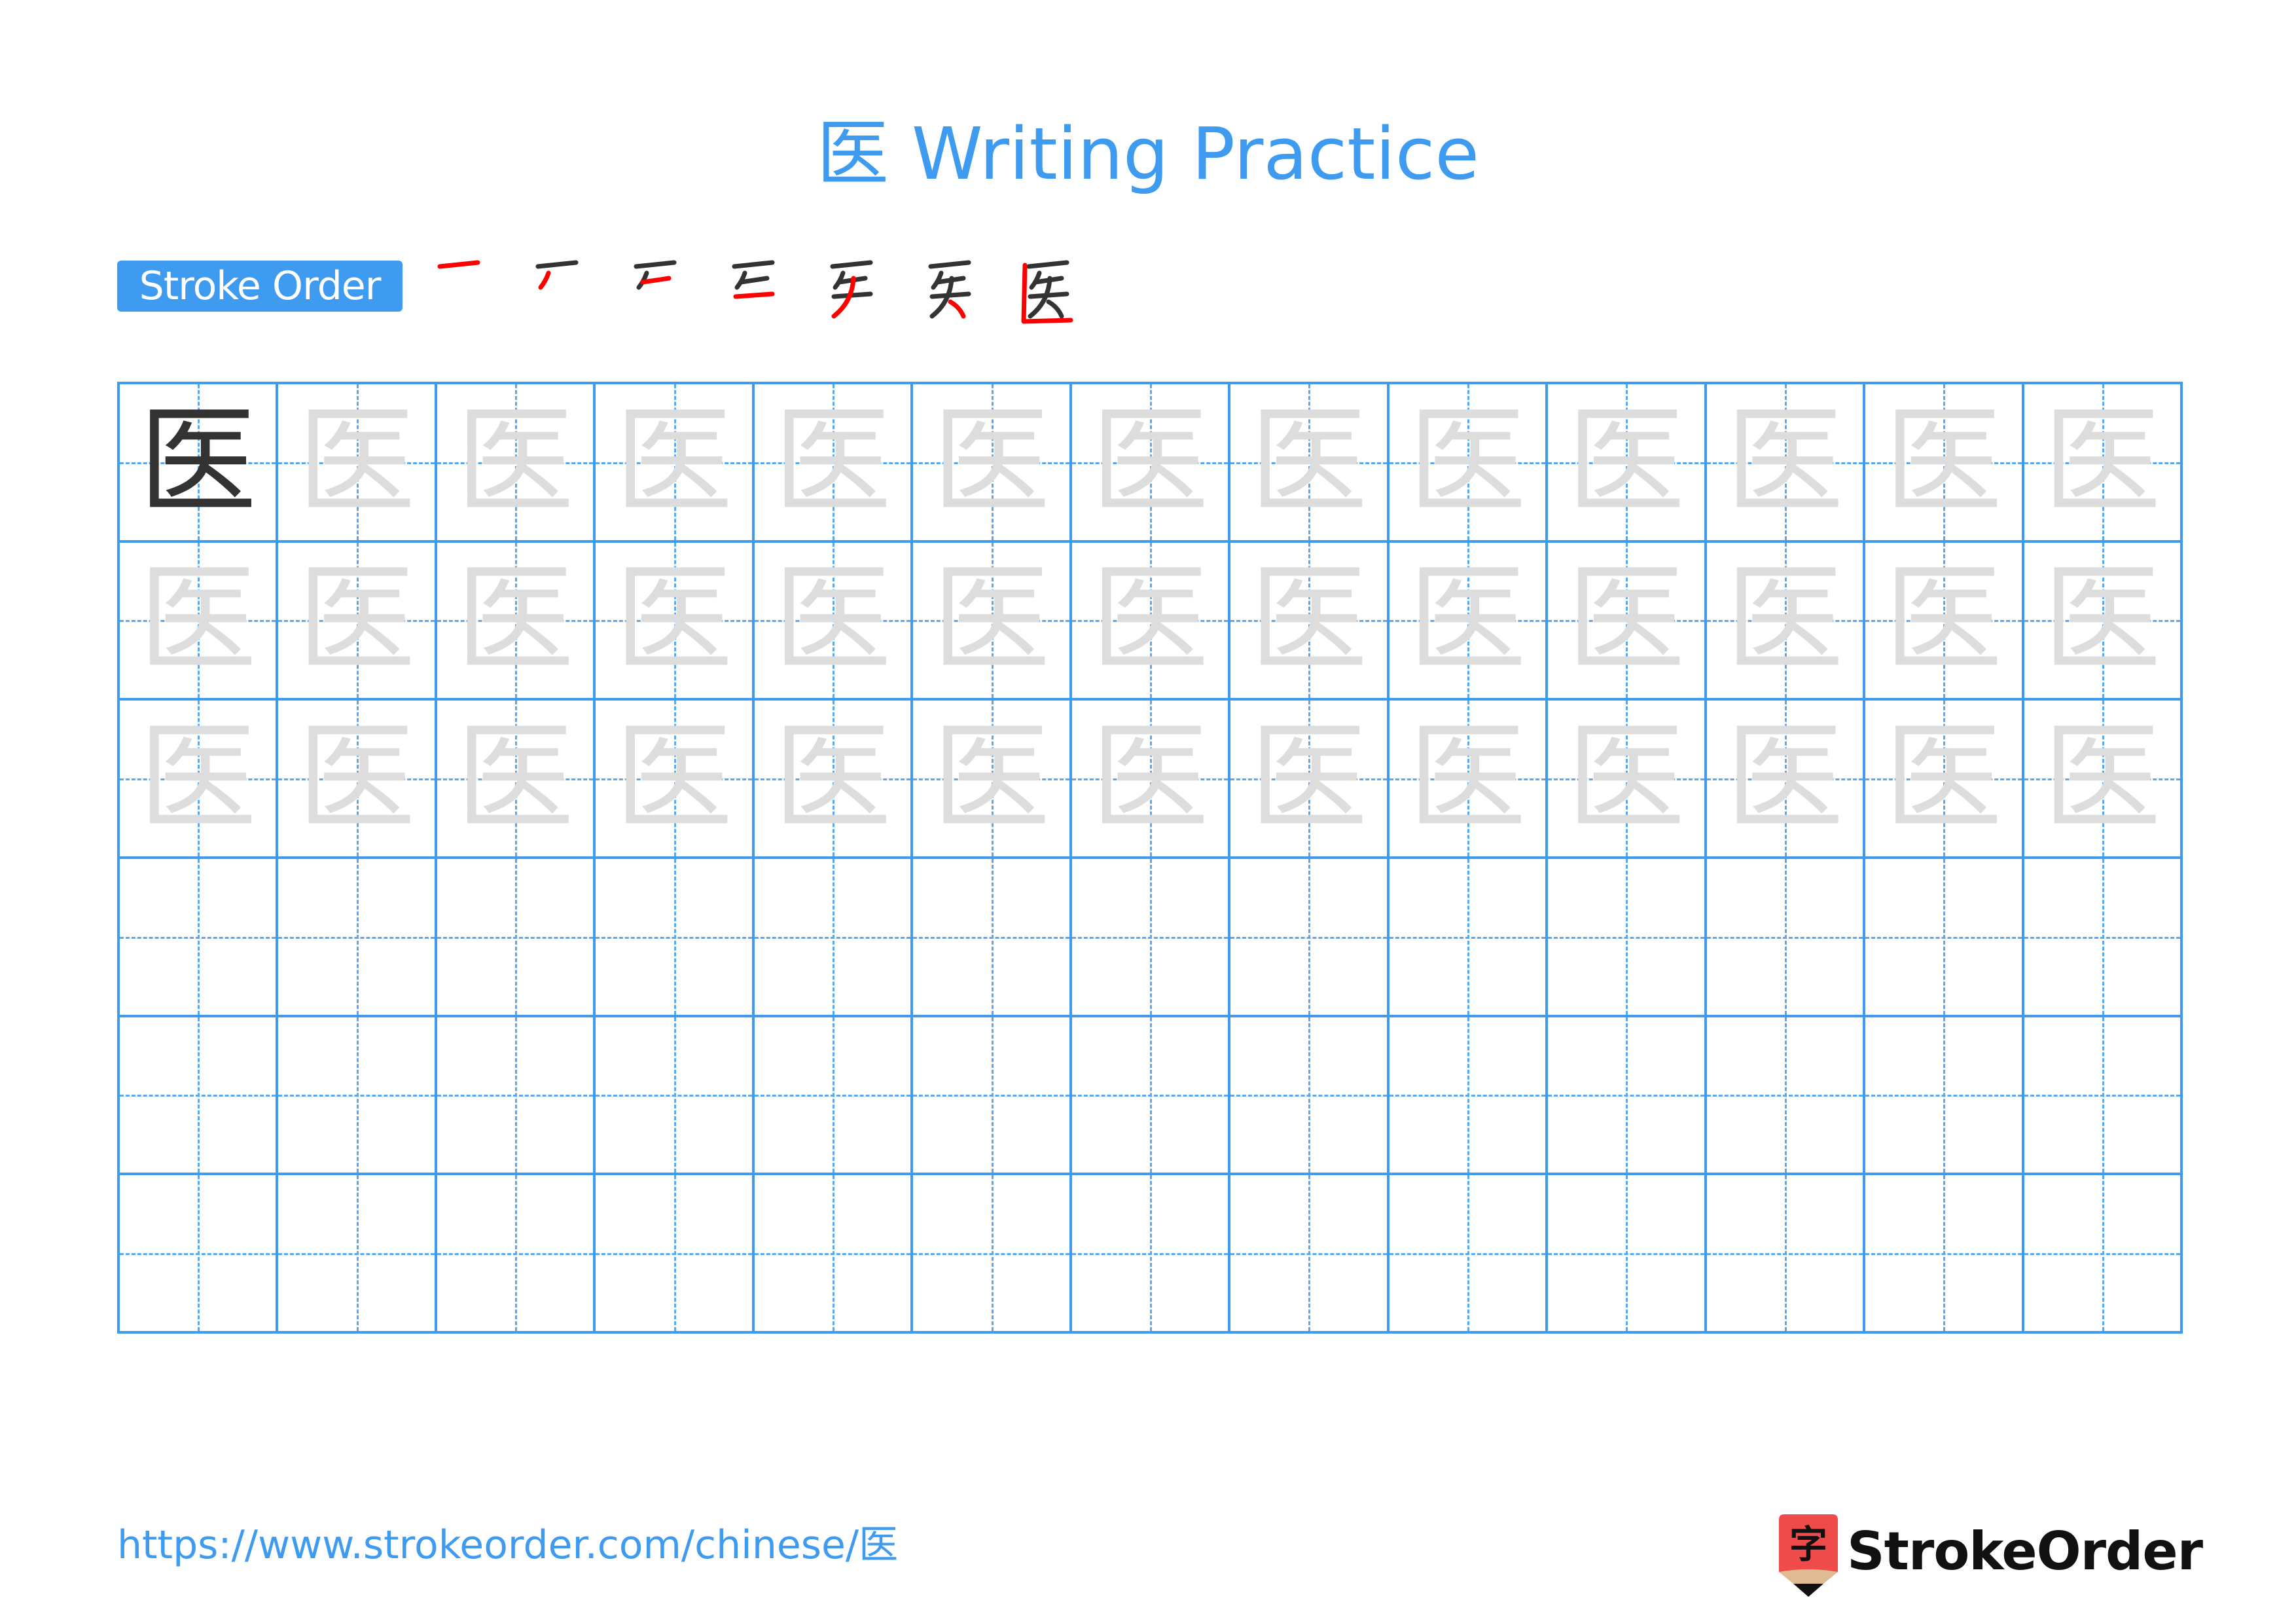 This screenshot has width=2296, height=1623. I want to click on logo-text: StrokeOrder, so click(2025, 1551).